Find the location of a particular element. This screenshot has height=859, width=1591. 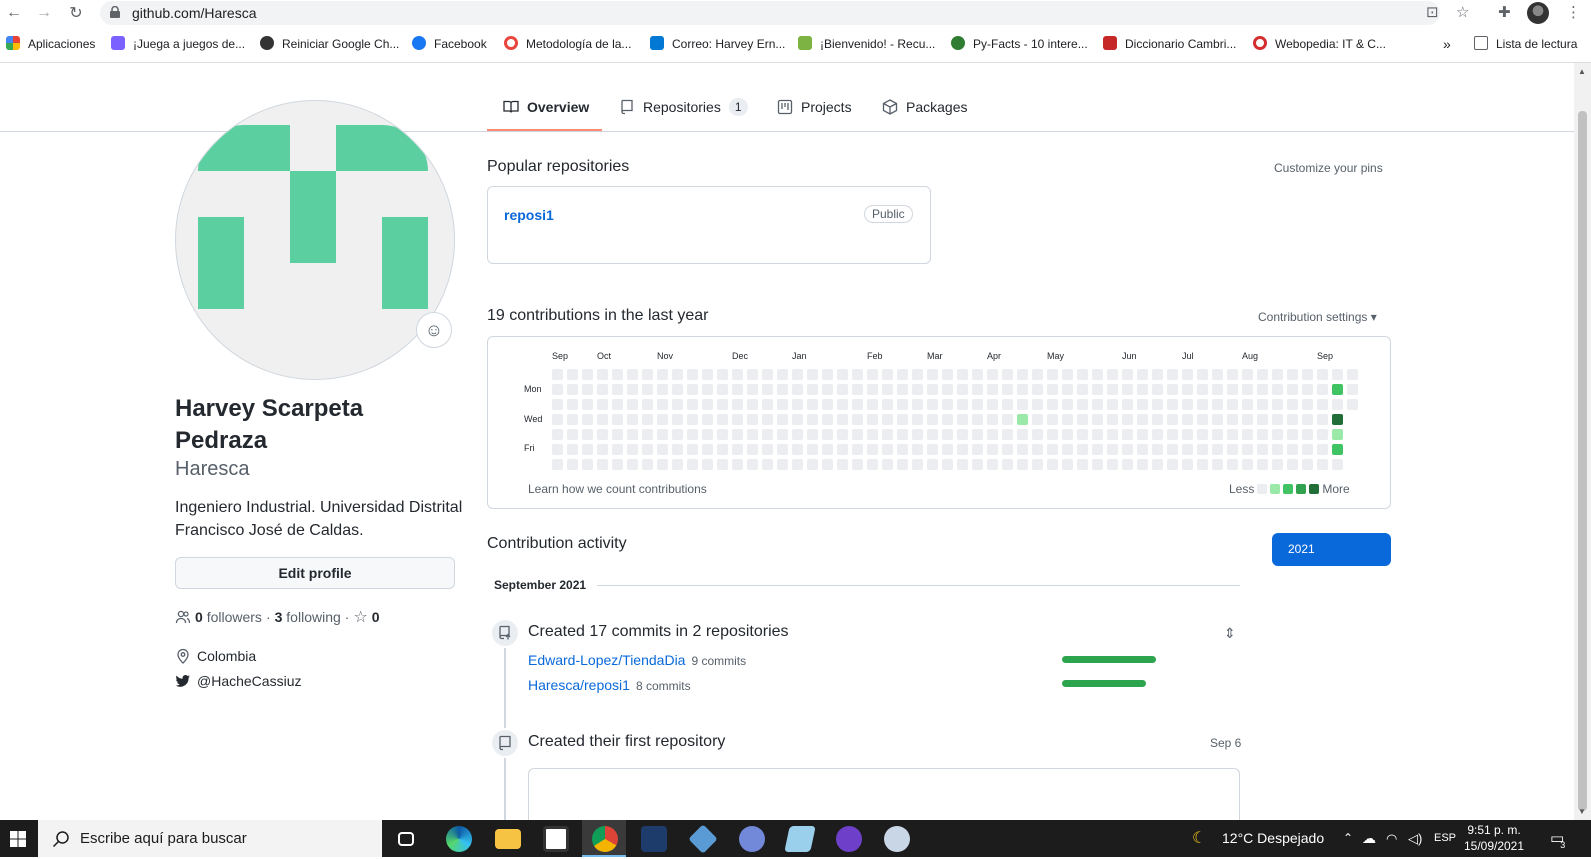

cube-app-icon is located at coordinates (703, 839).